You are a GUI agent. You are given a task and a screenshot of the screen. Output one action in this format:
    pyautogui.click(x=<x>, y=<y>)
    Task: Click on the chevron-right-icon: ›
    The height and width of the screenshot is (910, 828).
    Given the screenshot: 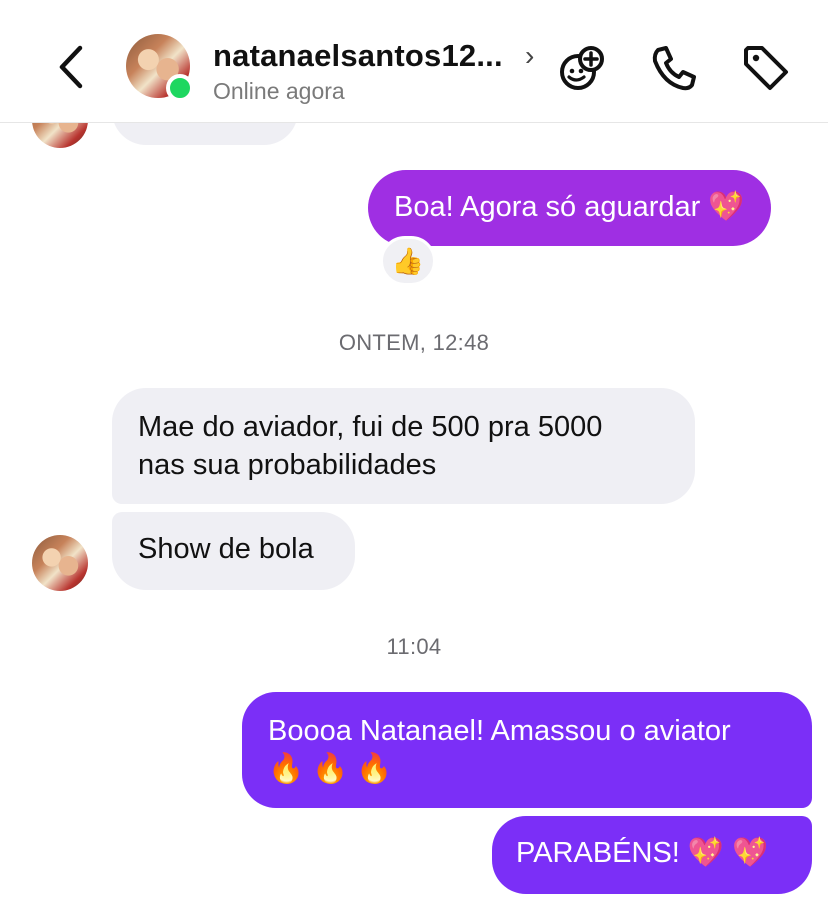 What is the action you would take?
    pyautogui.click(x=529, y=56)
    